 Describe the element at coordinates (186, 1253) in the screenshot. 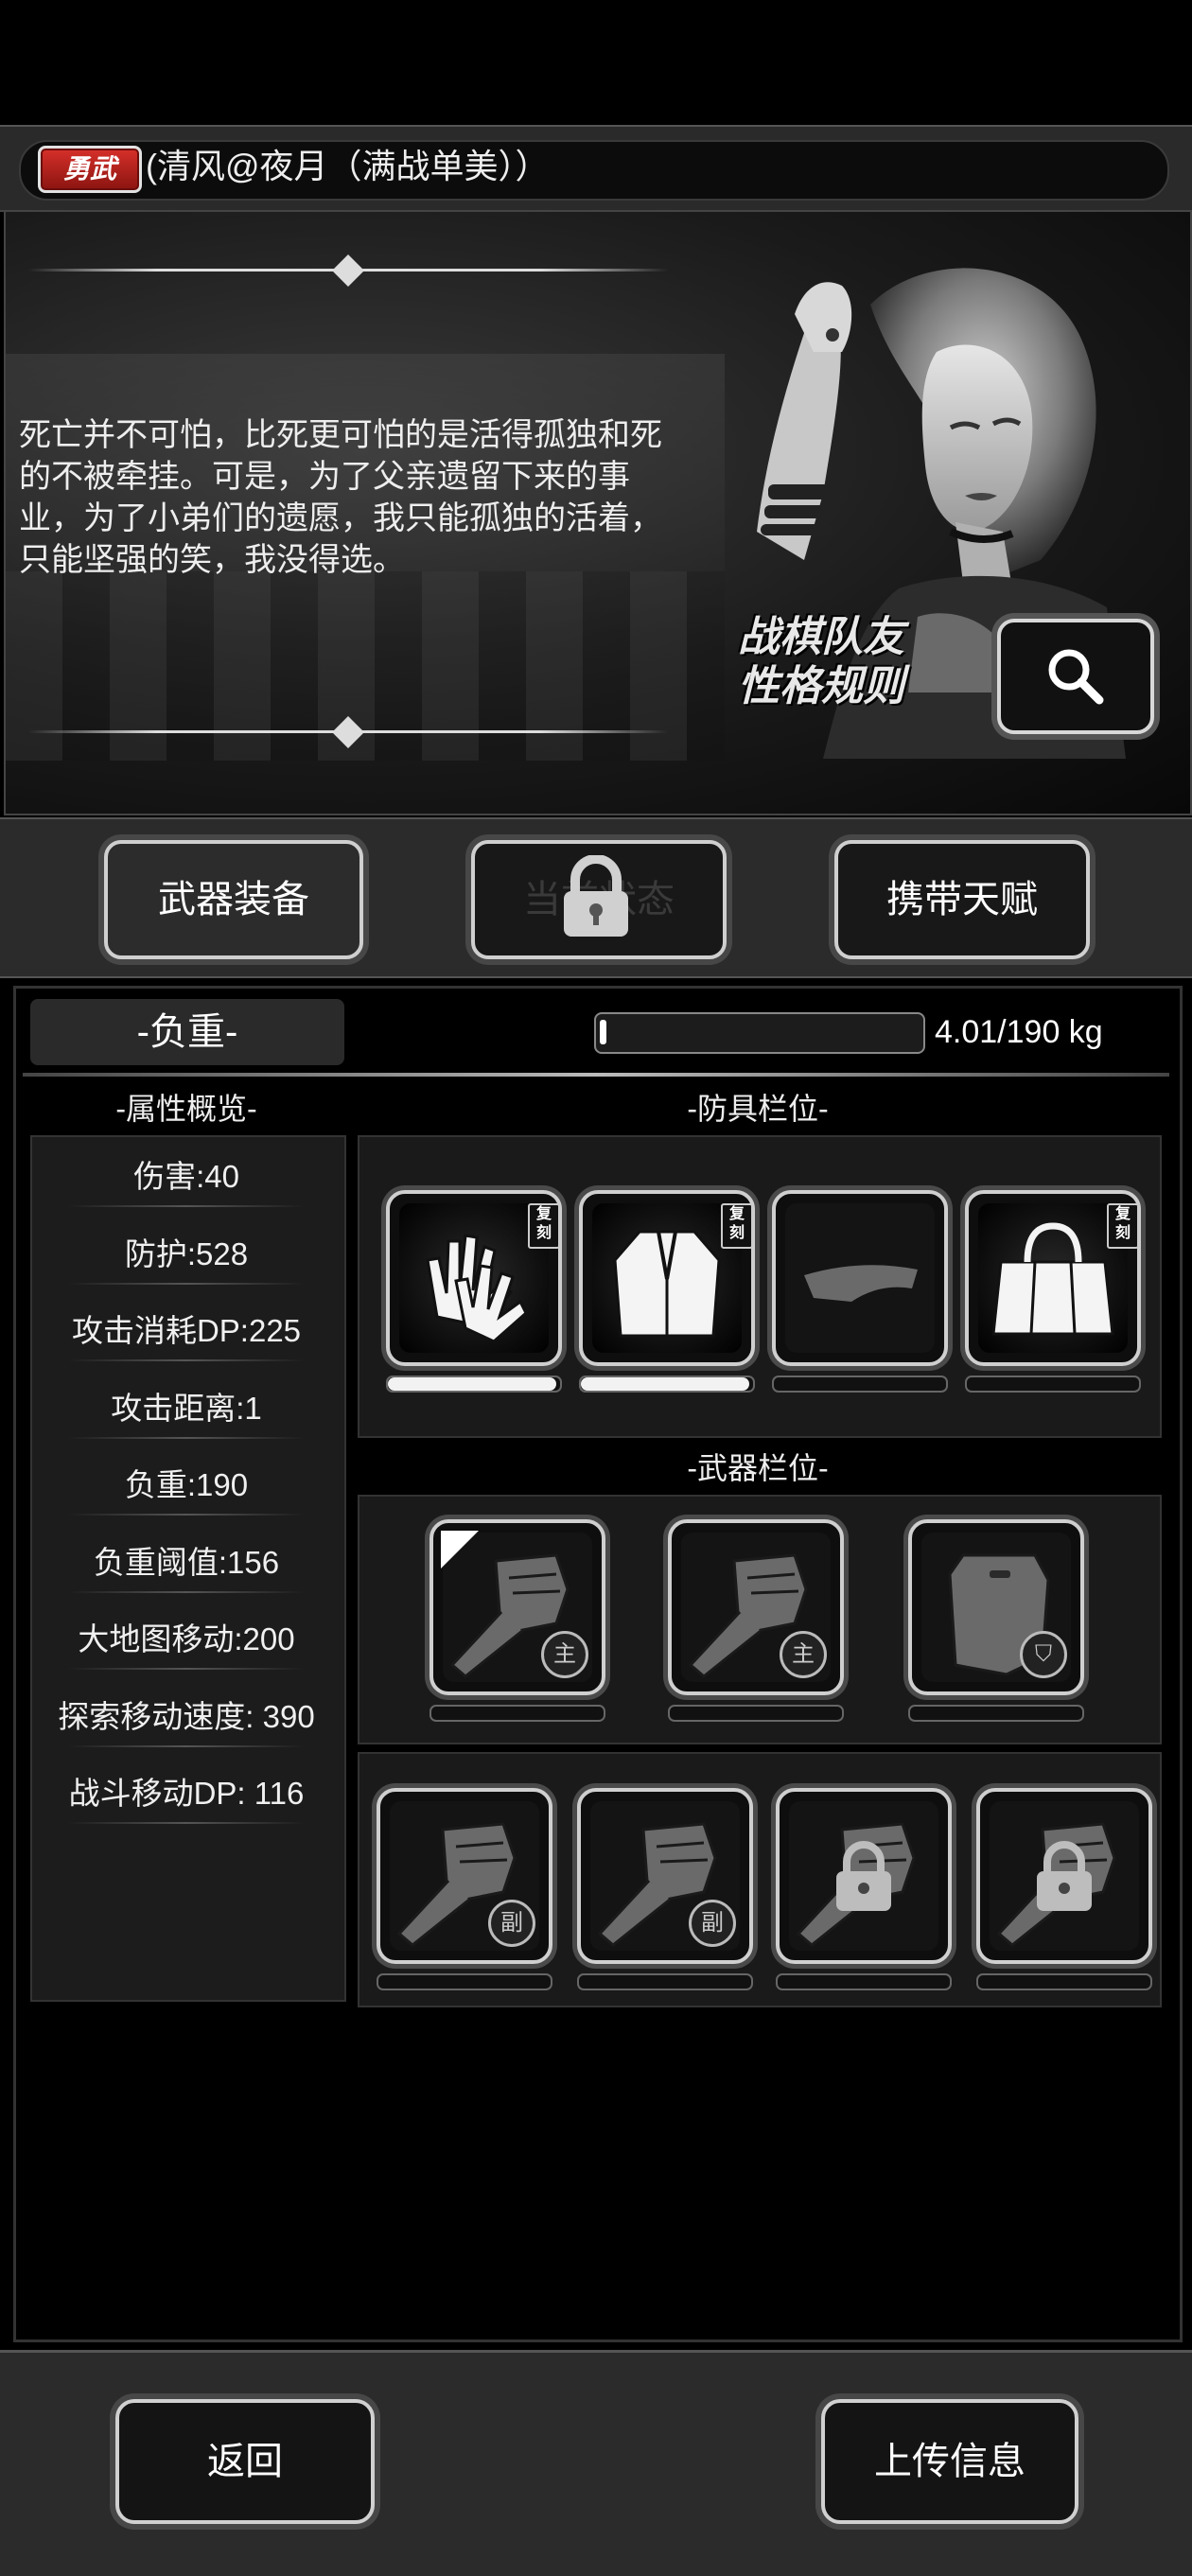

I see `attribute-item: 防护:528` at that location.